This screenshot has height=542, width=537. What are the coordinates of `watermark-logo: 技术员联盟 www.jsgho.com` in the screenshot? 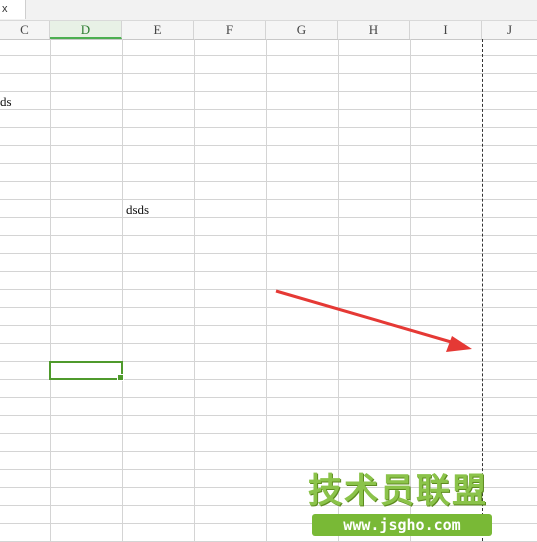 It's located at (401, 505).